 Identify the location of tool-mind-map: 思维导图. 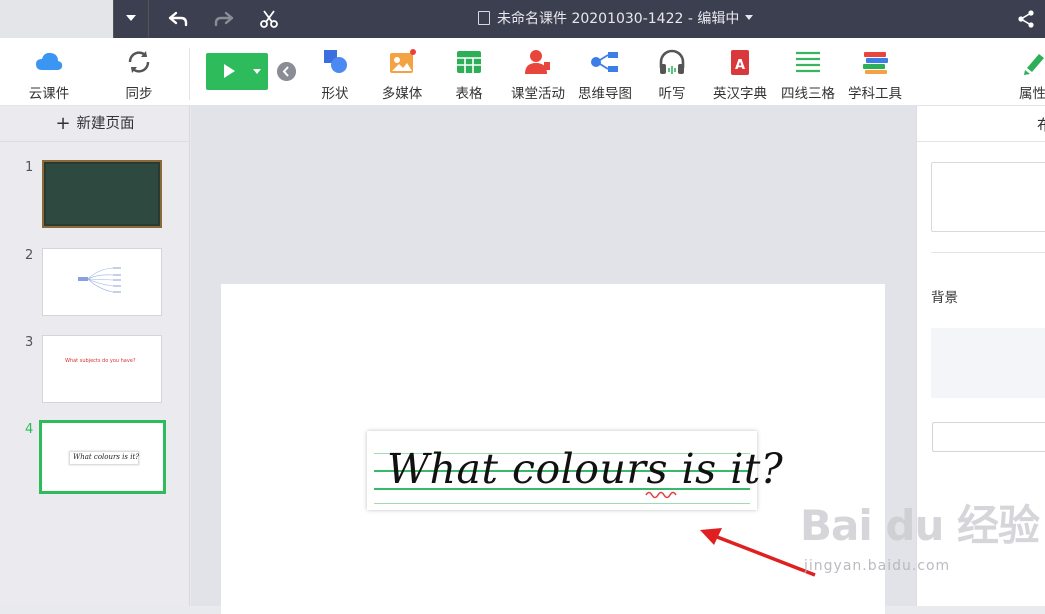
(605, 72).